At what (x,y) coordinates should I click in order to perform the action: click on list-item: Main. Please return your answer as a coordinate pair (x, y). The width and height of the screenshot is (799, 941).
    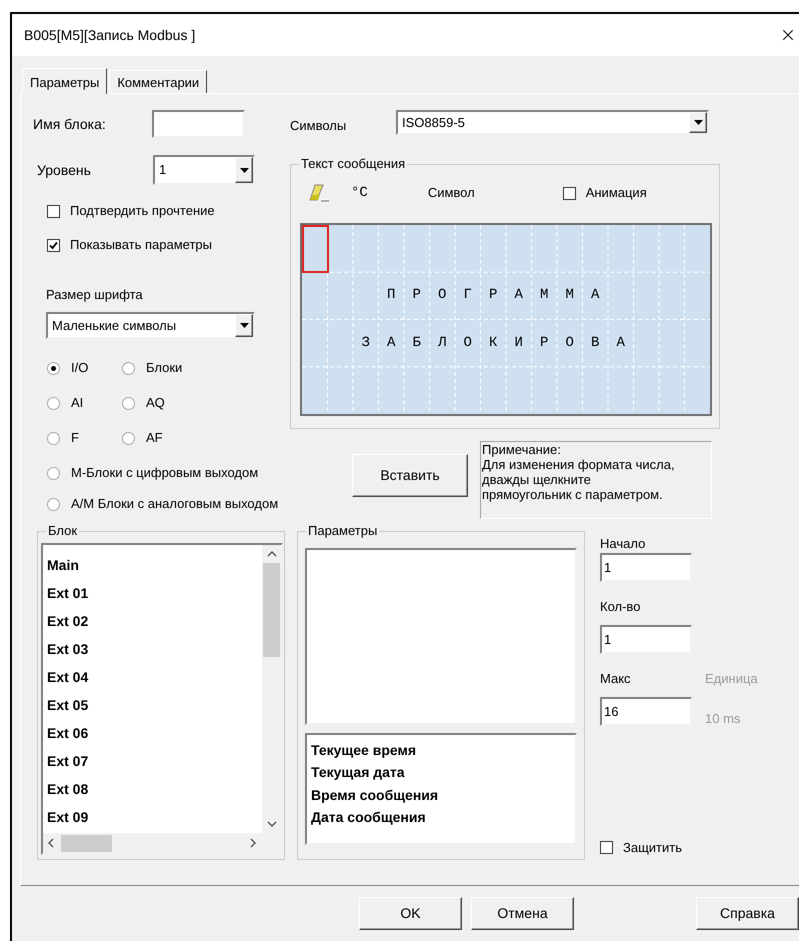
    Looking at the image, I should click on (152, 565).